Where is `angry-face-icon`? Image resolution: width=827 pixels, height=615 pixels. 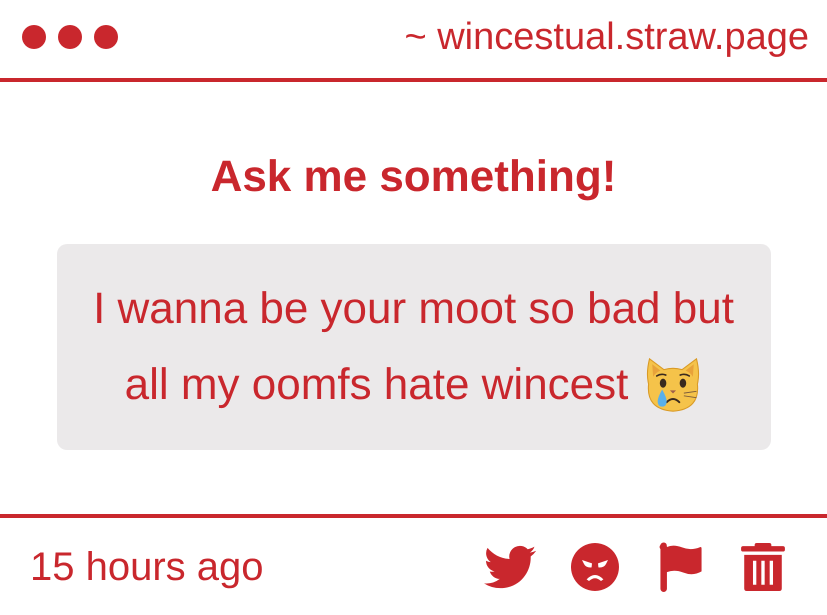 angry-face-icon is located at coordinates (595, 566).